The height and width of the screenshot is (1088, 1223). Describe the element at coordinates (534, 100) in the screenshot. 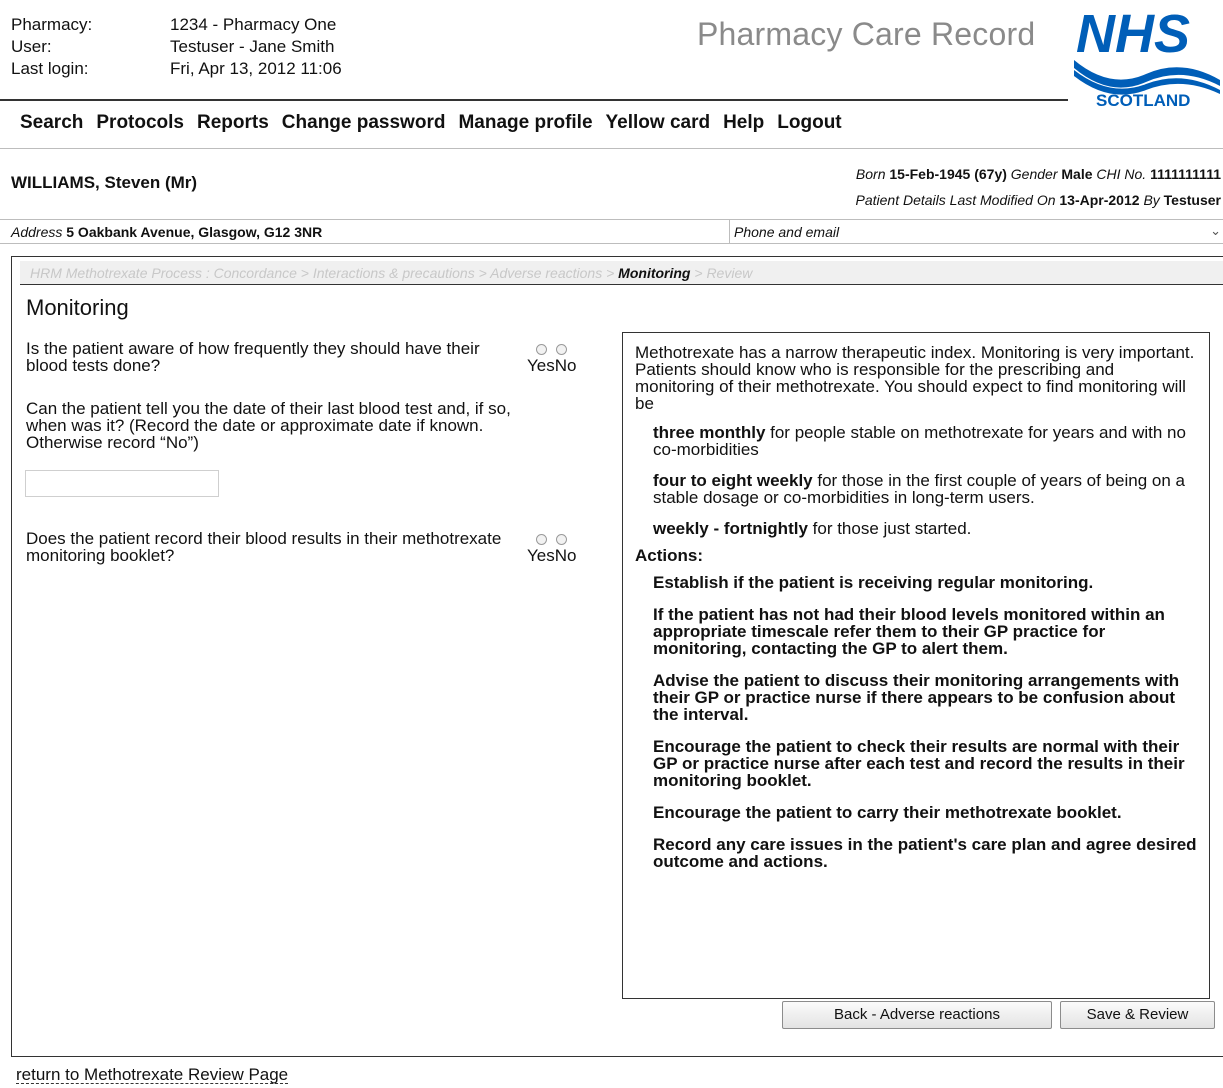

I see `header-divider` at that location.